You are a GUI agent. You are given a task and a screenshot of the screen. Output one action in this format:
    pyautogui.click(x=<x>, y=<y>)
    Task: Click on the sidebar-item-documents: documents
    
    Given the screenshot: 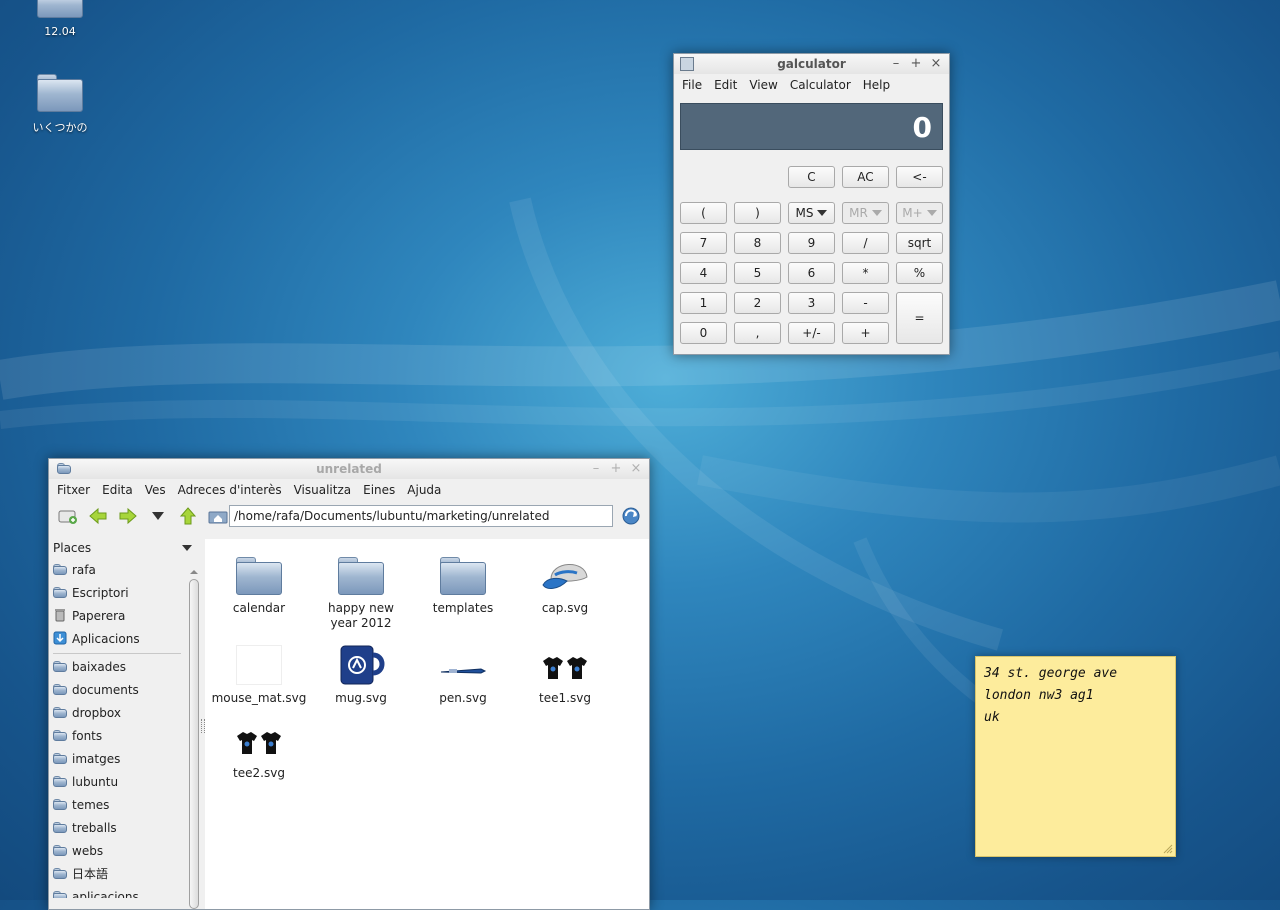 What is the action you would take?
    pyautogui.click(x=126, y=690)
    